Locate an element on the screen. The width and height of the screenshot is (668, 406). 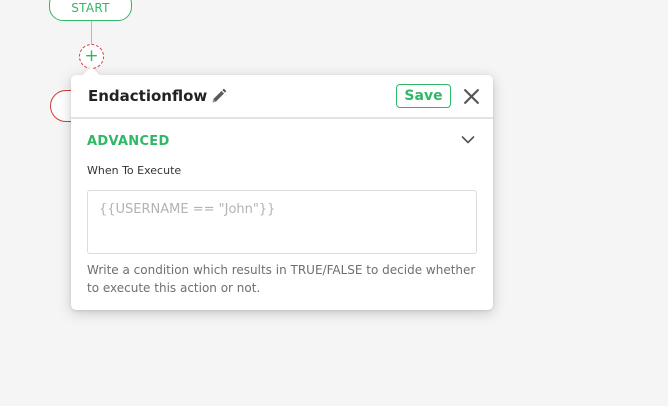
panel-header: Endactionflow Save is located at coordinates (282, 97).